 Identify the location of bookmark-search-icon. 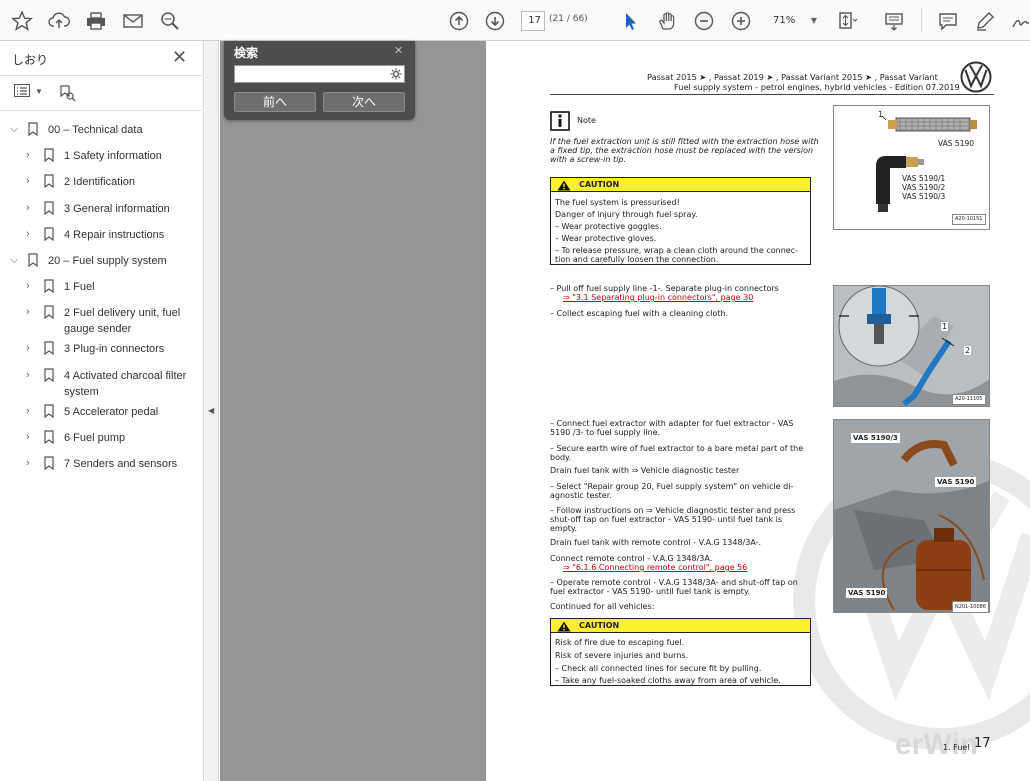
(68, 93).